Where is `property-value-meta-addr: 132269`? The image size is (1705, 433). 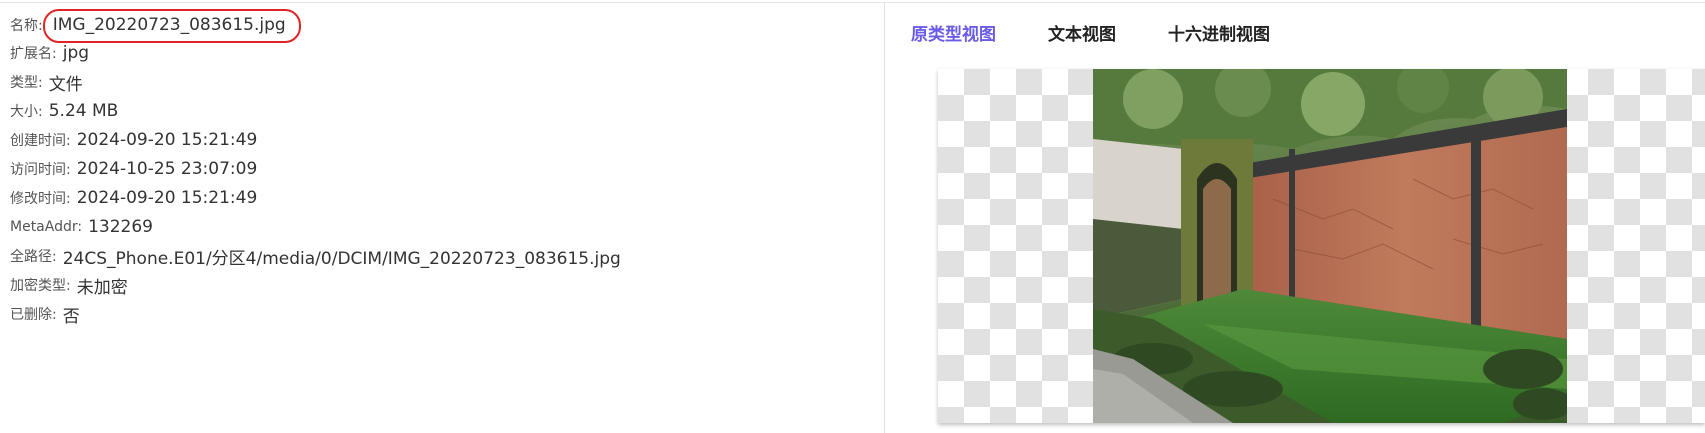
property-value-meta-addr: 132269 is located at coordinates (120, 227).